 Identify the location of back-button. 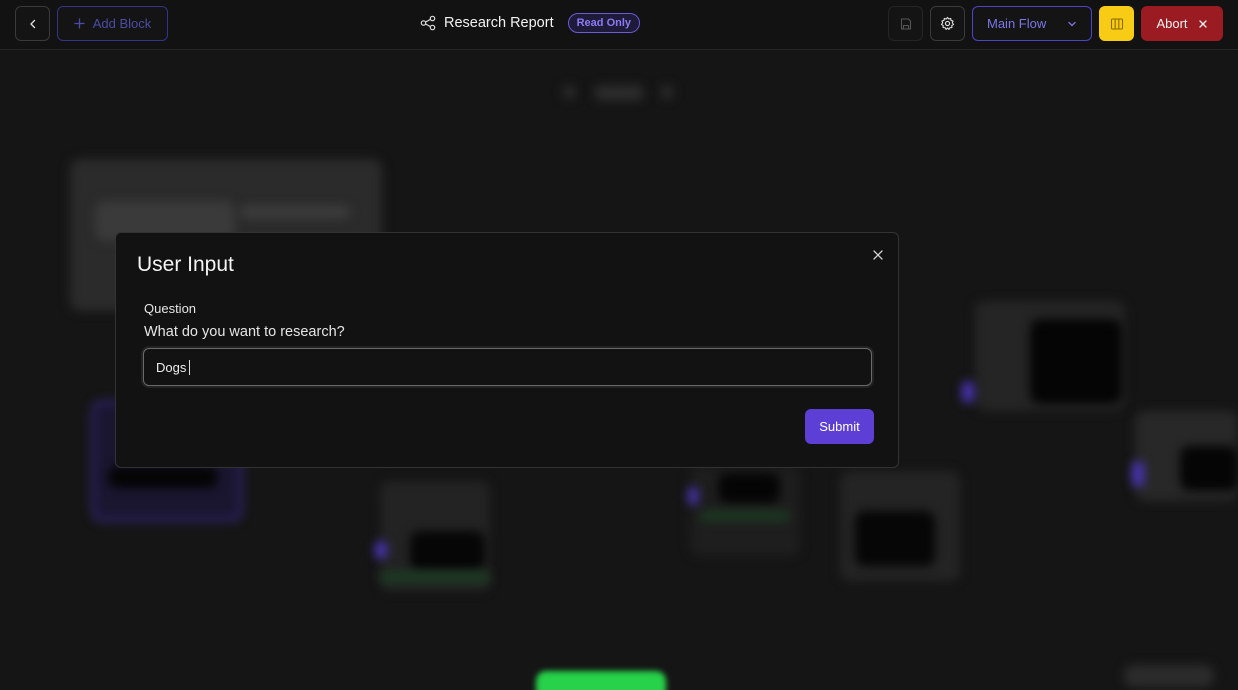
(32, 23).